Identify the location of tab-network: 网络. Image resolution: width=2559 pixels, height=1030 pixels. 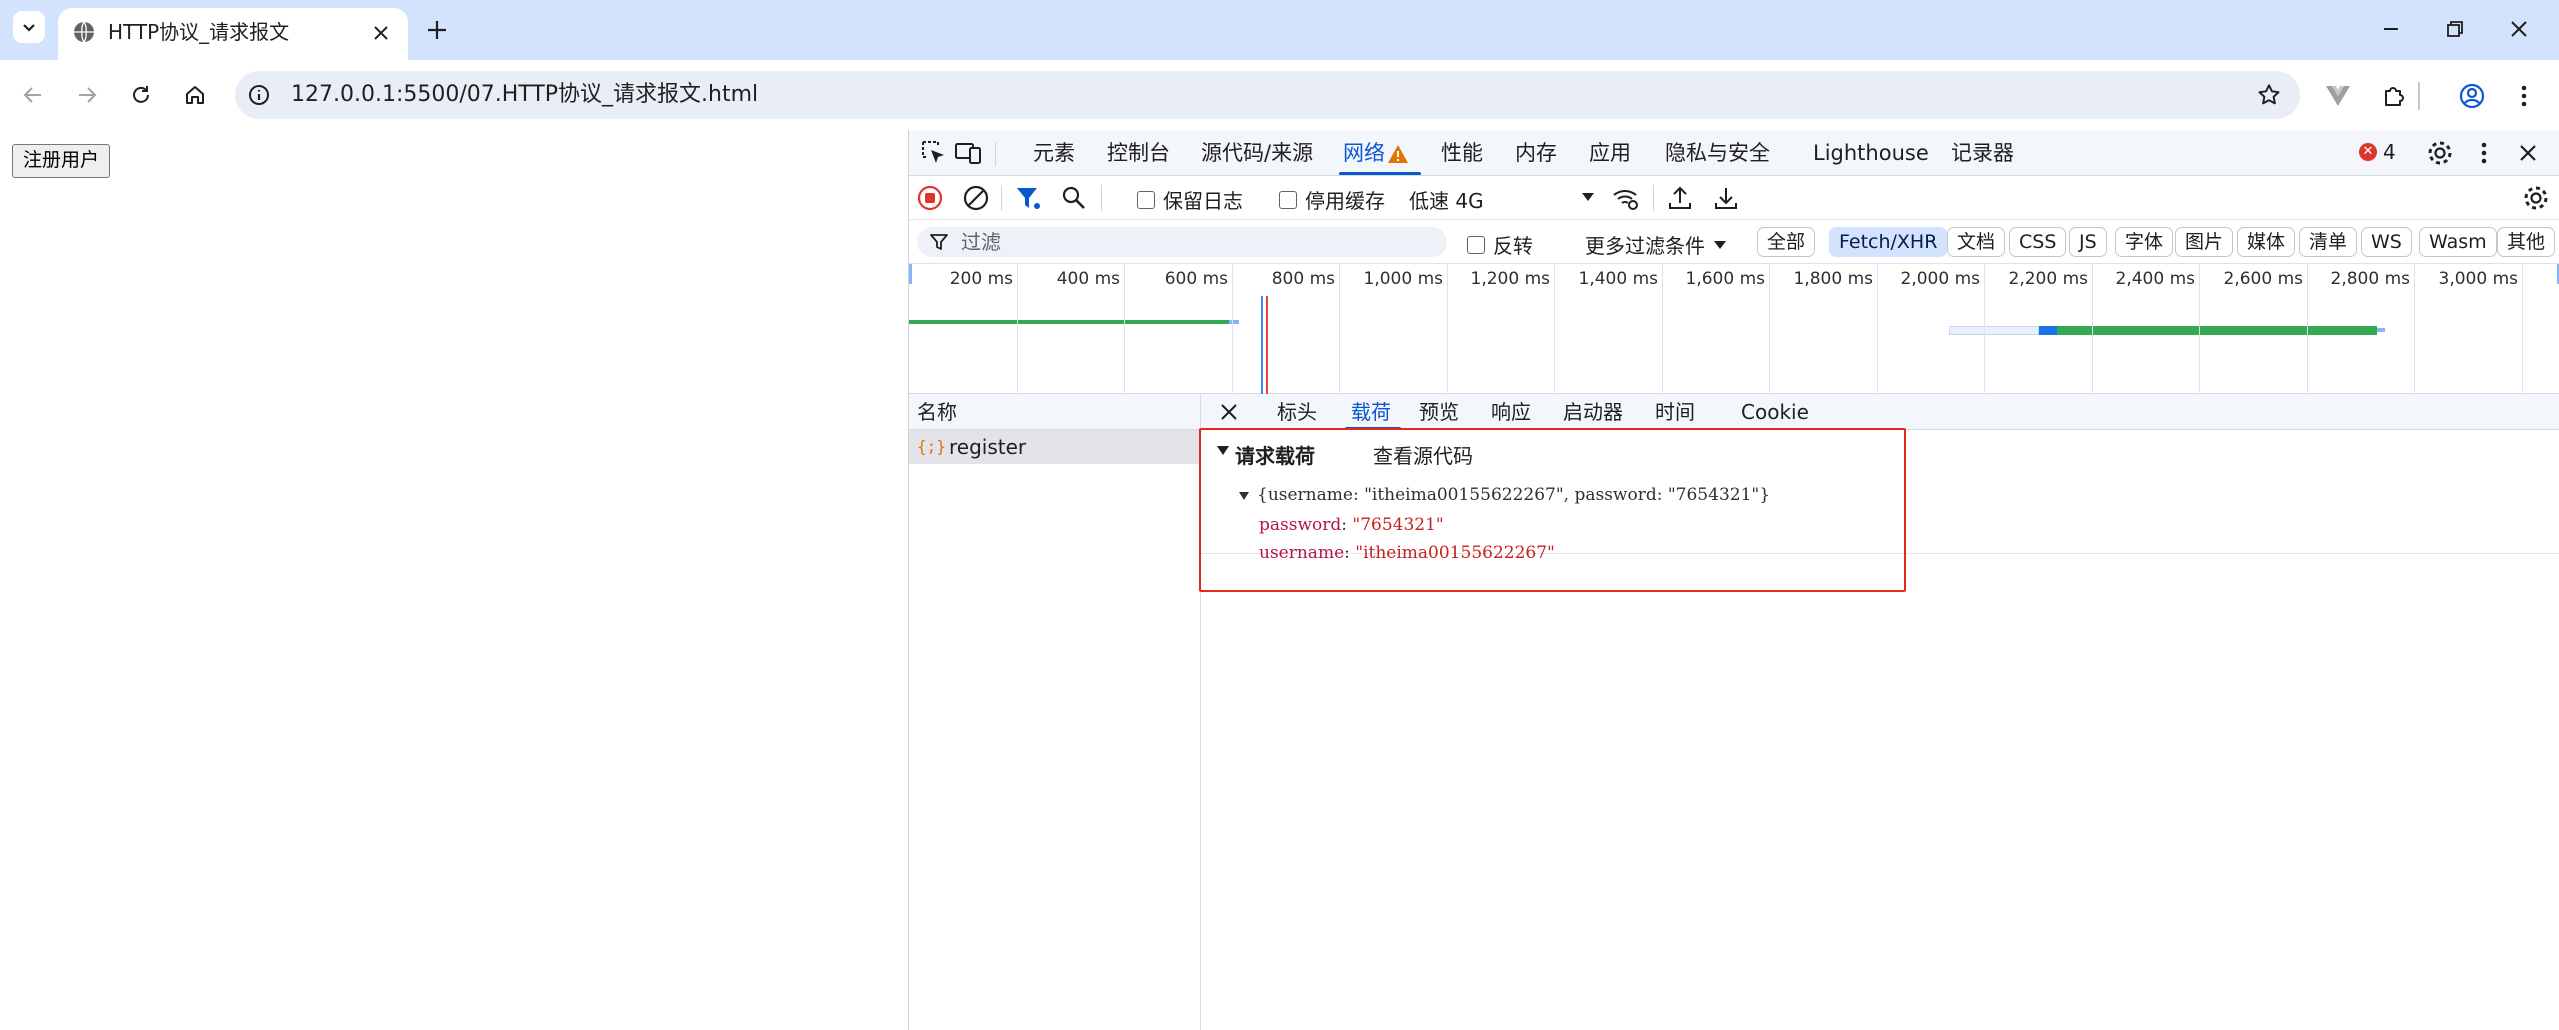
(1364, 153).